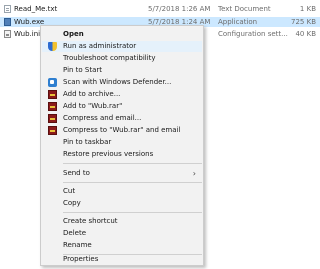 Image resolution: width=320 pixels, height=269 pixels. I want to click on menu-item-label: Cut, so click(69, 191).